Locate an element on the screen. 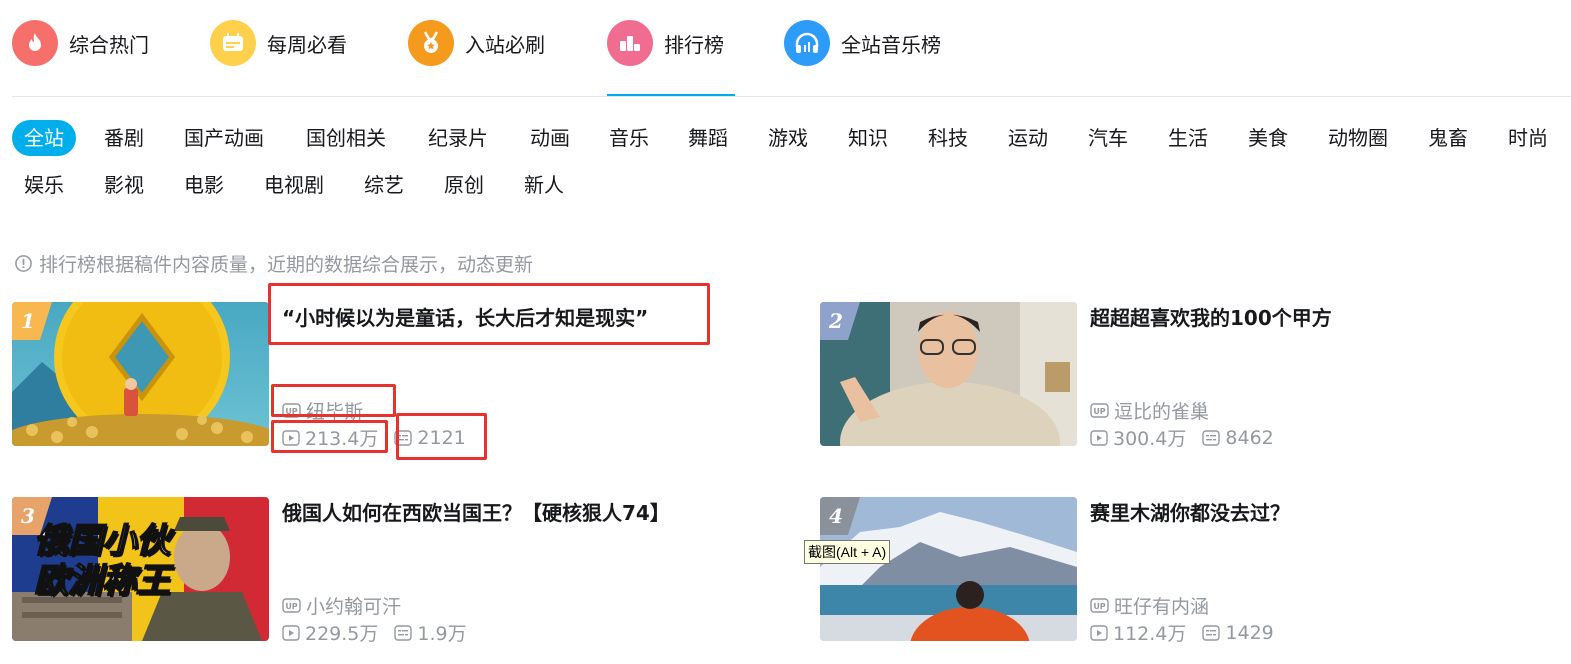 The image size is (1571, 664). category-tab: 国创相关 is located at coordinates (346, 138).